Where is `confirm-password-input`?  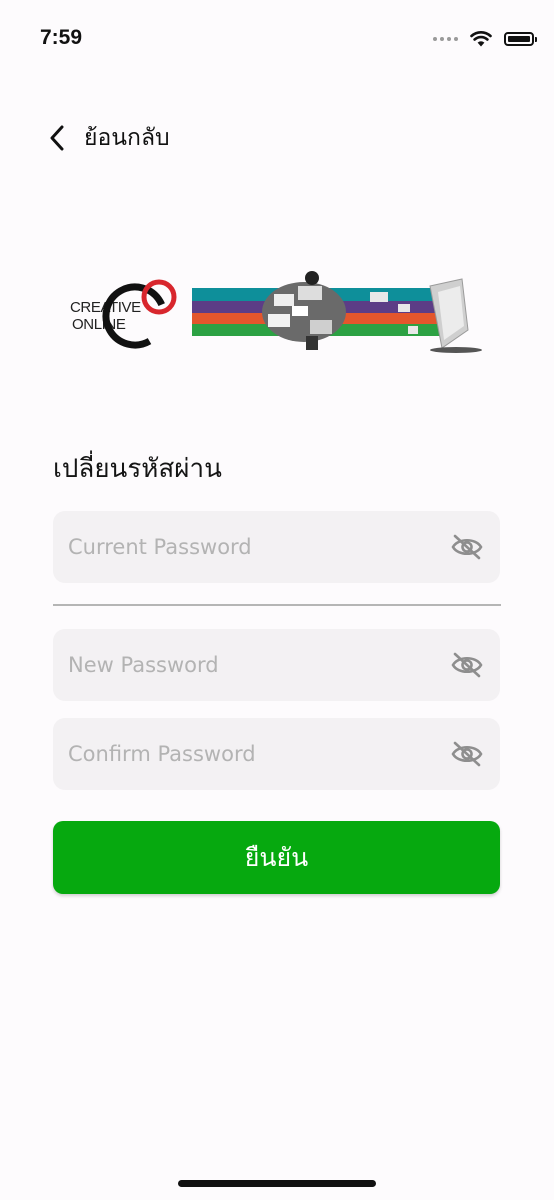 confirm-password-input is located at coordinates (259, 754).